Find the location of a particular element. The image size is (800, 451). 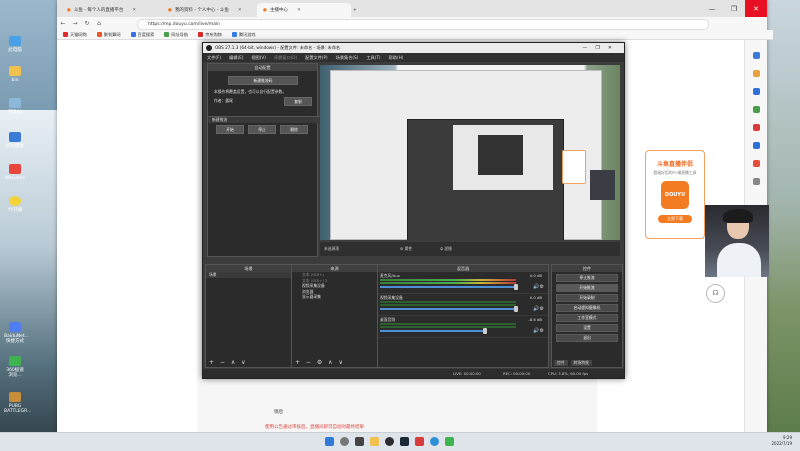

menu-help: 帮助(H) is located at coordinates (396, 58).